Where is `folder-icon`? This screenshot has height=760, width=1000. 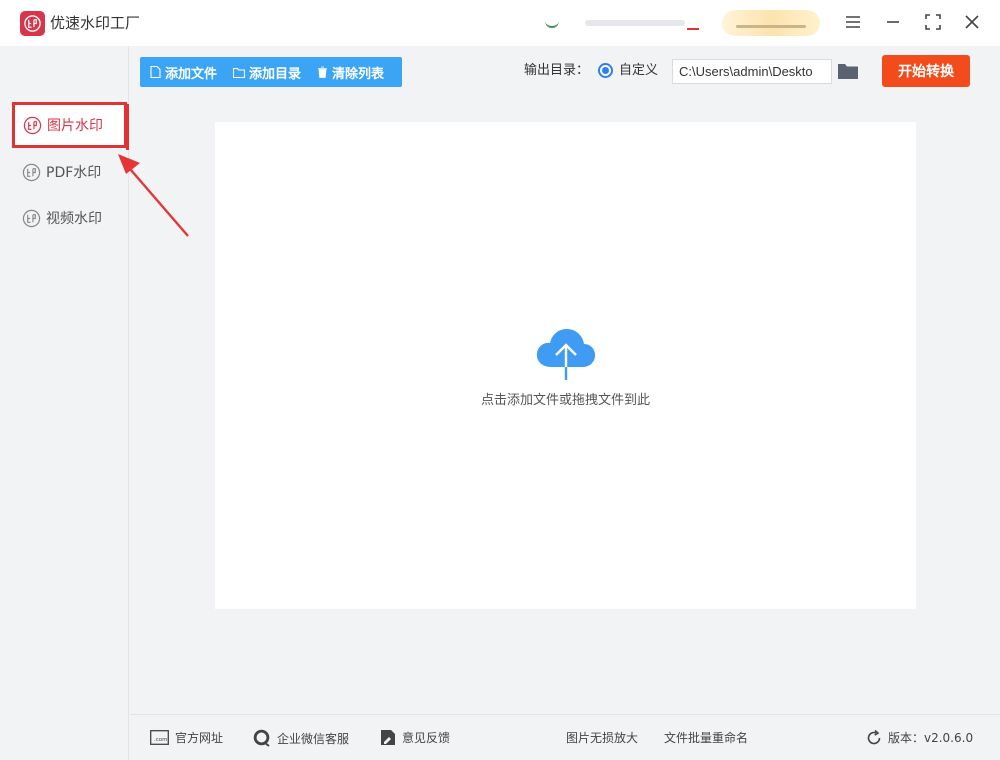 folder-icon is located at coordinates (239, 72).